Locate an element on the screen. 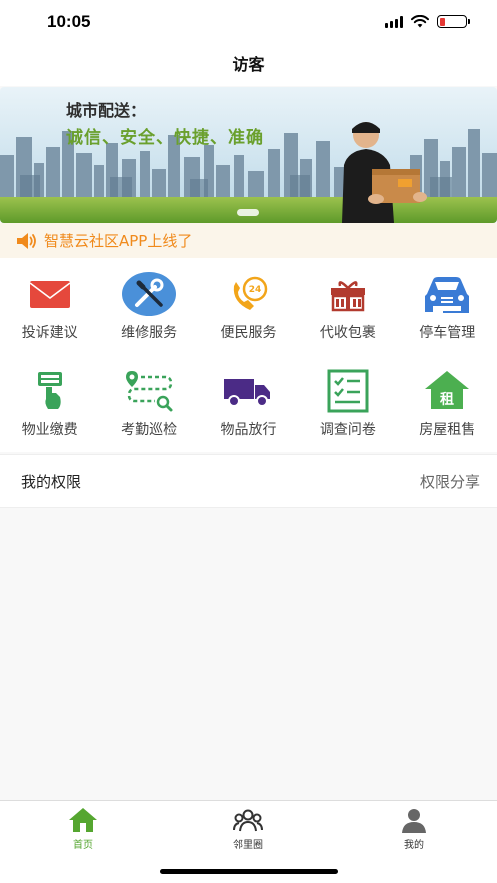  battery-level is located at coordinates (442, 21).